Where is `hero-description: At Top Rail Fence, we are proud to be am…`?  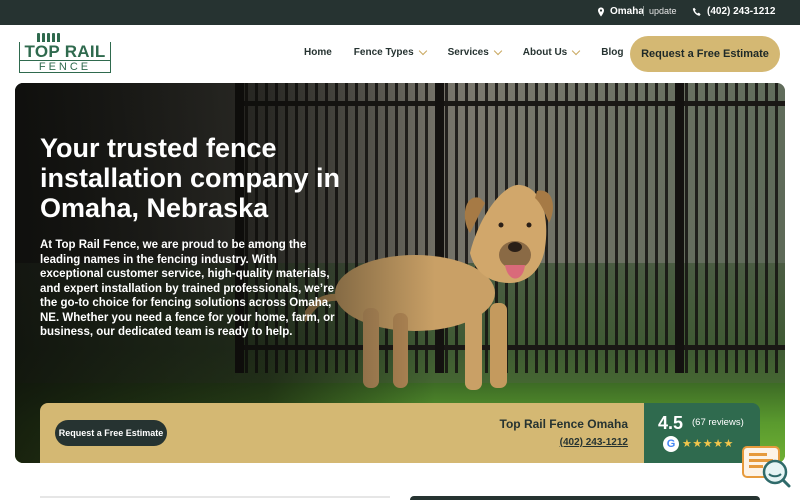
hero-description: At Top Rail Fence, we are proud to be am… is located at coordinates (187, 288).